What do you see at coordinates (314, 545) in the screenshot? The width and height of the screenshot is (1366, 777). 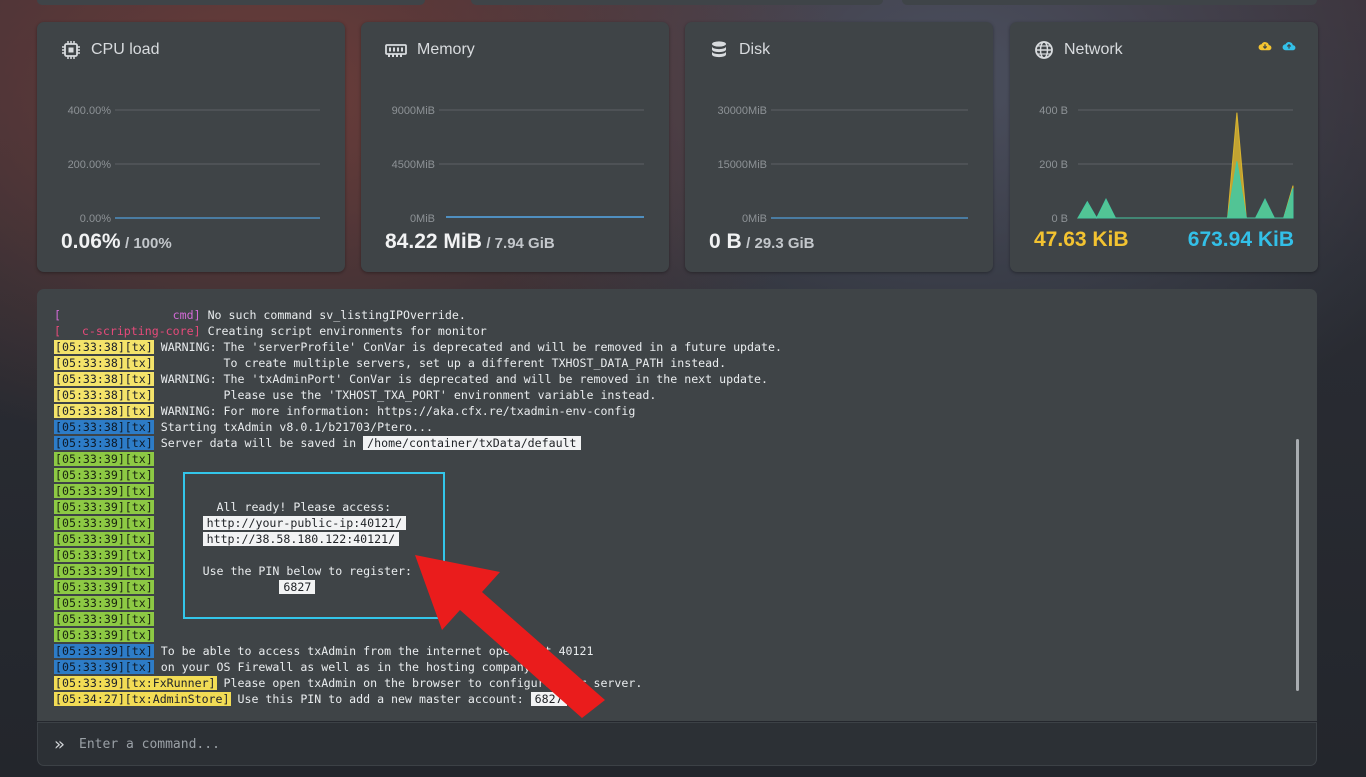 I see `highlight-frame` at bounding box center [314, 545].